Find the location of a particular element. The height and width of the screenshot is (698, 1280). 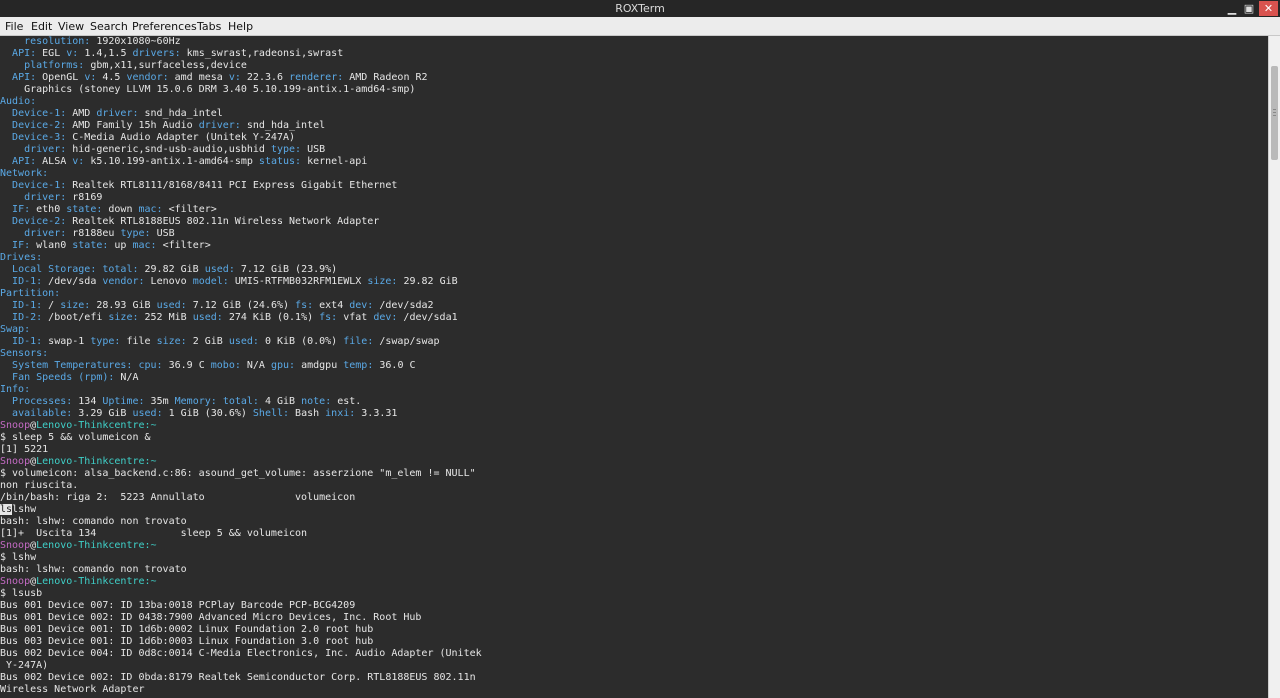

terminal-line: Partition: is located at coordinates (30, 293).